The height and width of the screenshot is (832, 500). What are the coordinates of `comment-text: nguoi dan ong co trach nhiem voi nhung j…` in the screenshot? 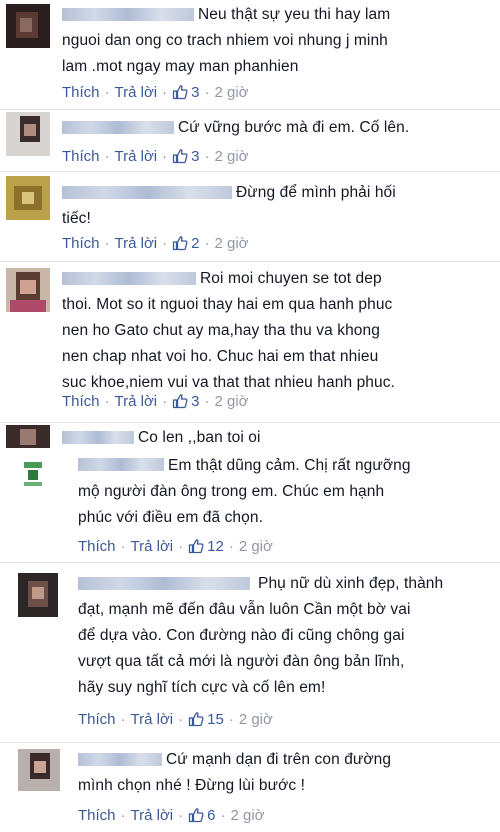 It's located at (225, 40).